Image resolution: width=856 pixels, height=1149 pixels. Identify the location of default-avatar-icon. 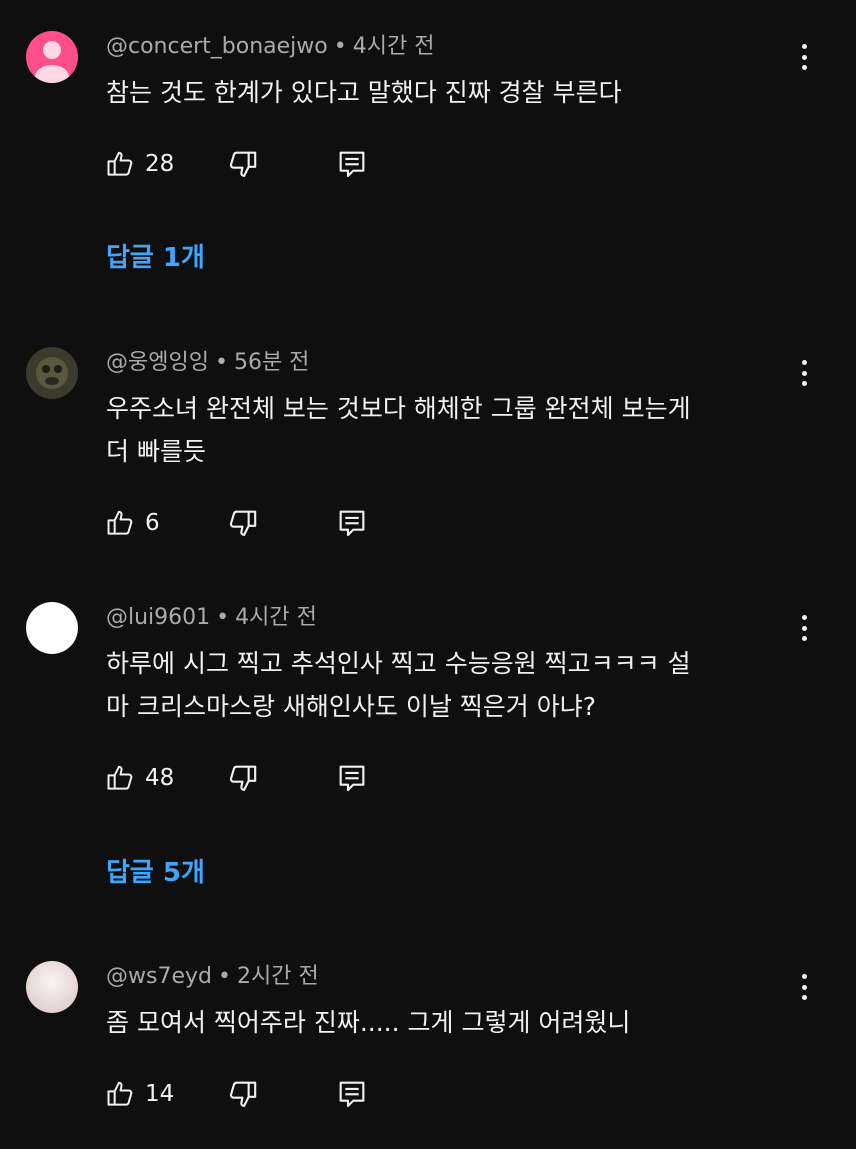
(52, 57).